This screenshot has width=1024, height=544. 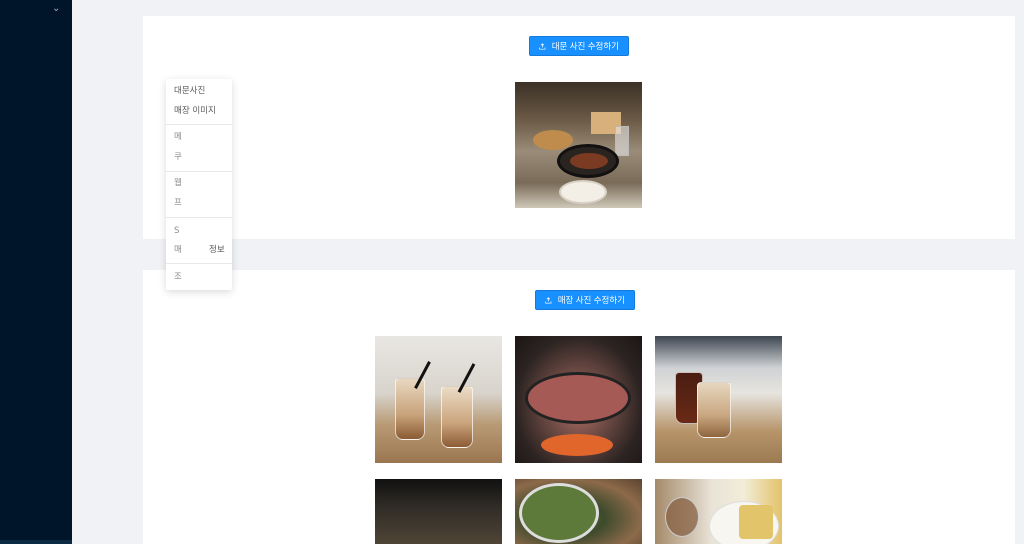 I want to click on main-photo, so click(x=578, y=145).